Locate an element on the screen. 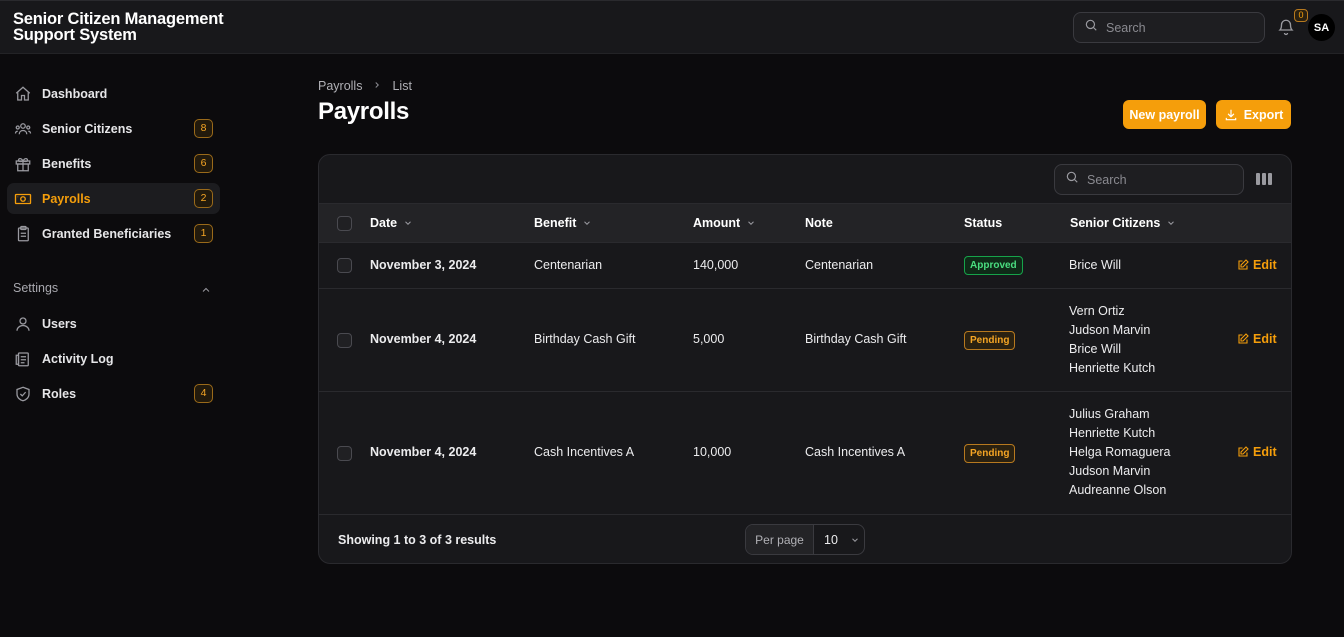 This screenshot has width=1344, height=637. settings-group-label: Settings is located at coordinates (35, 288).